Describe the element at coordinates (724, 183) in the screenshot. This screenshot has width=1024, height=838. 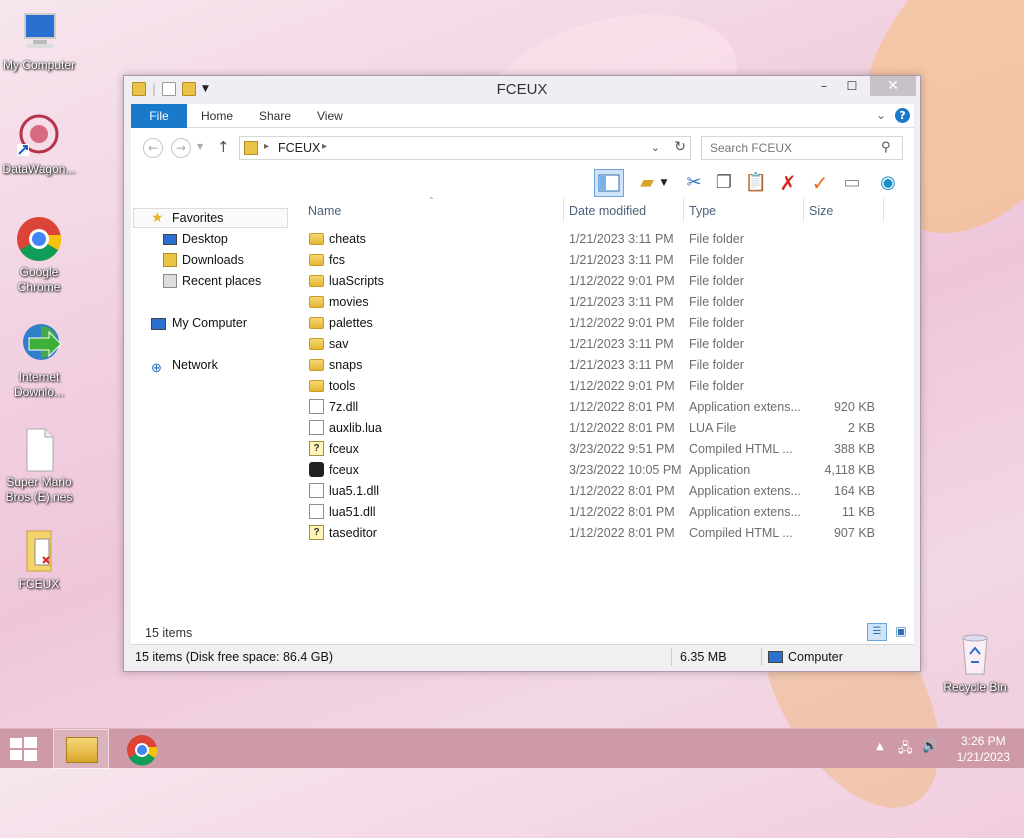
I see `copy-icon: ❐` at that location.